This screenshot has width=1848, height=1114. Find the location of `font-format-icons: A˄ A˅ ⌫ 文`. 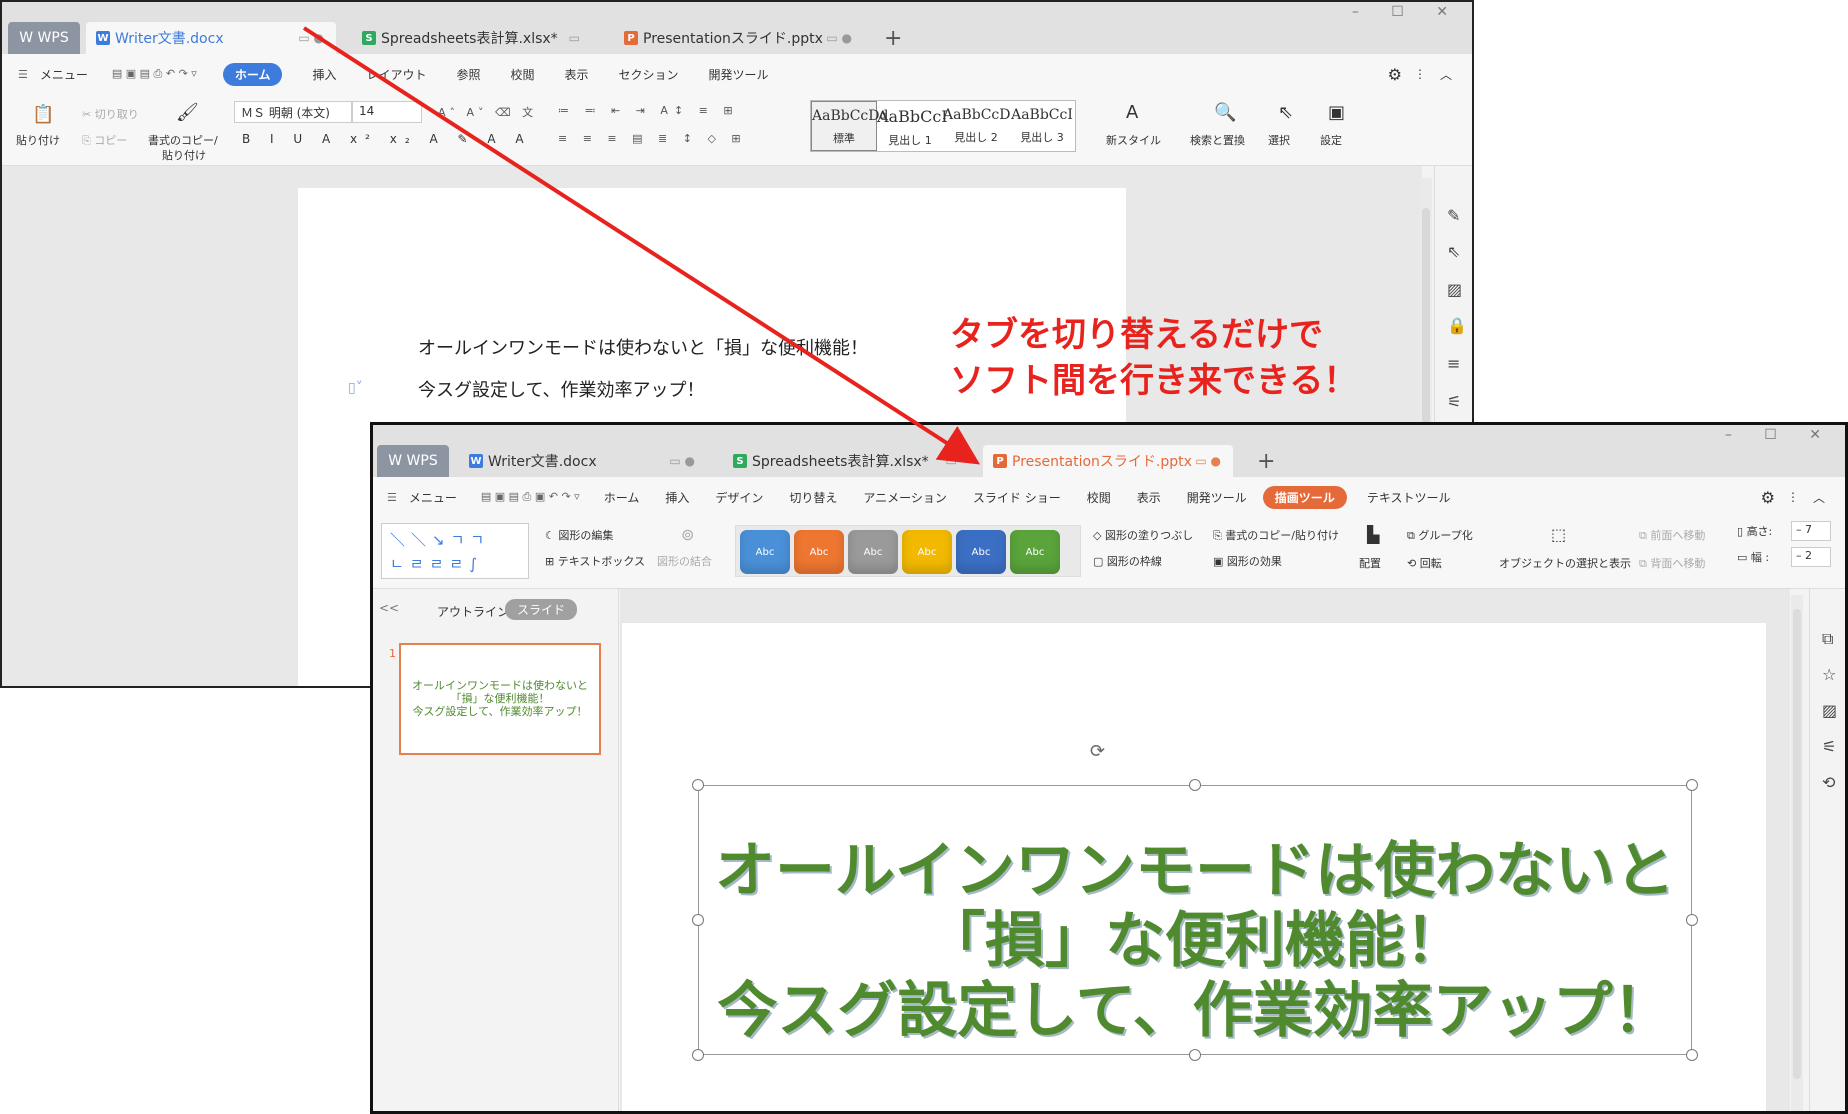

font-format-icons: A˄ A˅ ⌫ 文 is located at coordinates (487, 112).